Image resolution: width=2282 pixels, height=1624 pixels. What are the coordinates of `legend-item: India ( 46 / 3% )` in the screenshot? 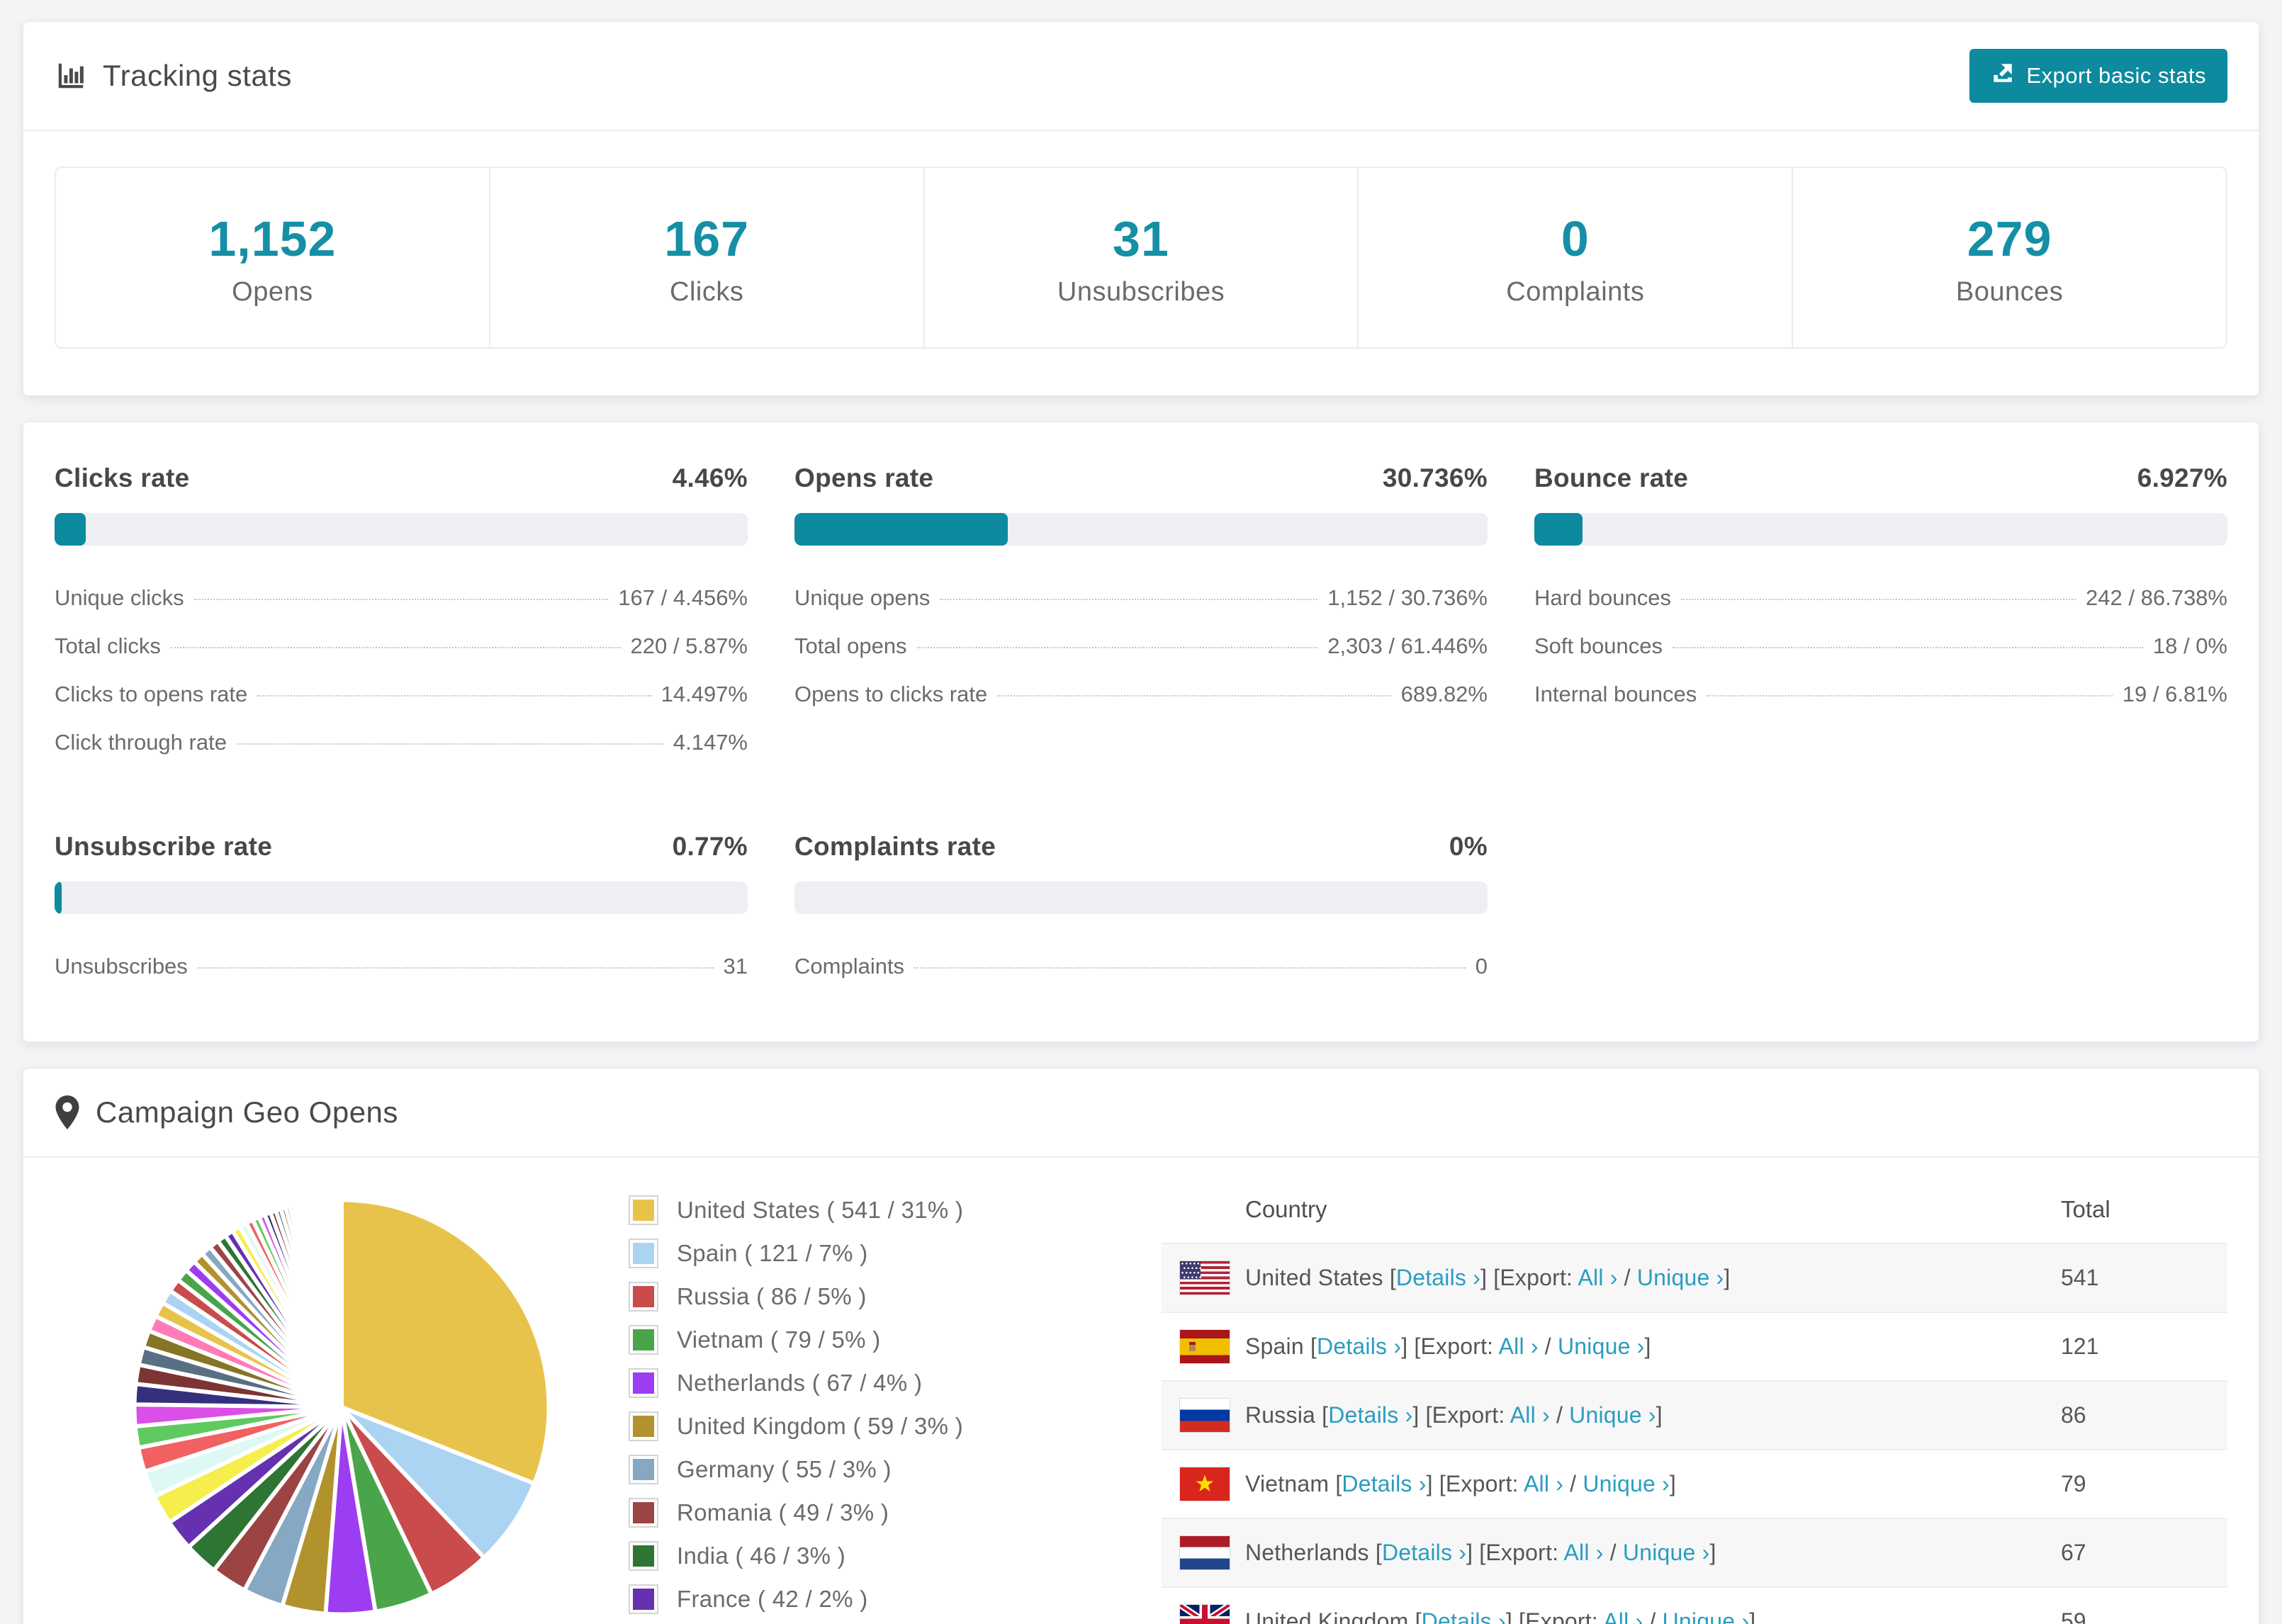 It's located at (874, 1556).